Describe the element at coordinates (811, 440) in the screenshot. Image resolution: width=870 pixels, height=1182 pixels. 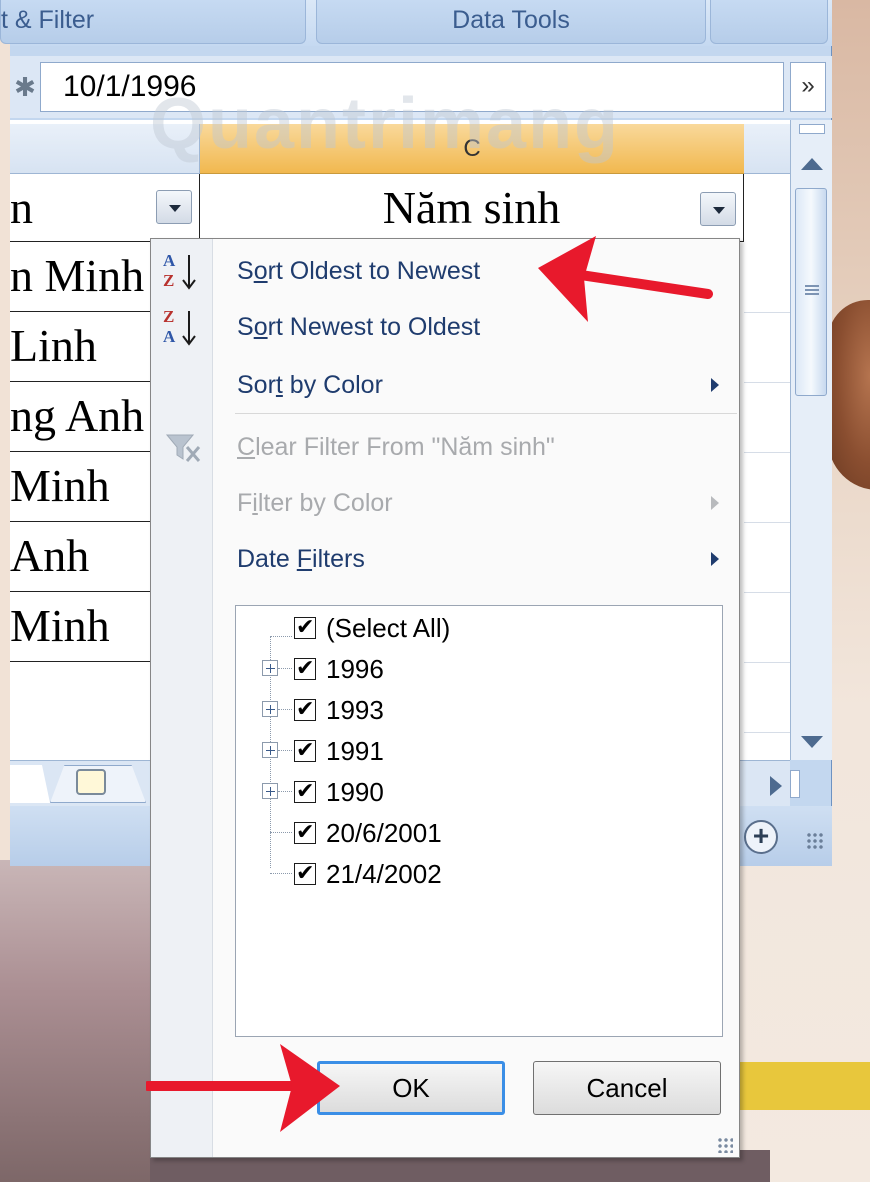
I see `vertical-scrollbar` at that location.